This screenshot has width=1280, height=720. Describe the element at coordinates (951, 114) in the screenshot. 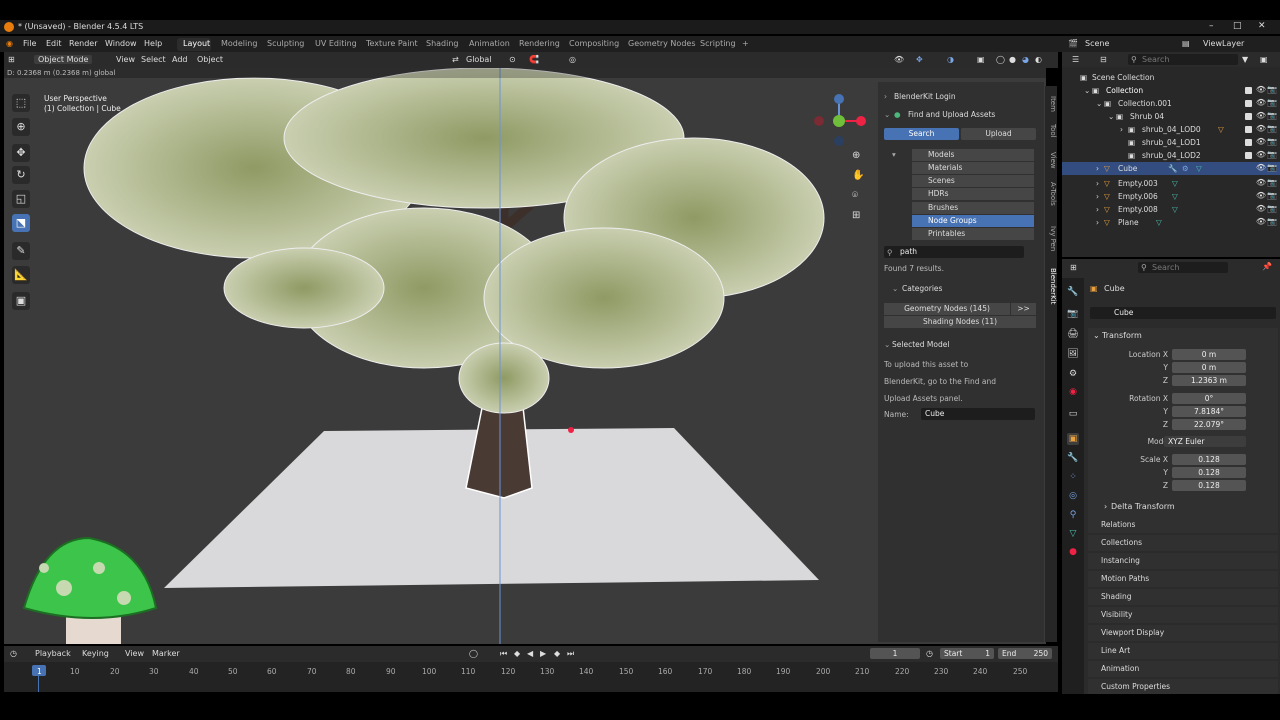

I see `find-upload-header: Find and Upload Assets` at that location.